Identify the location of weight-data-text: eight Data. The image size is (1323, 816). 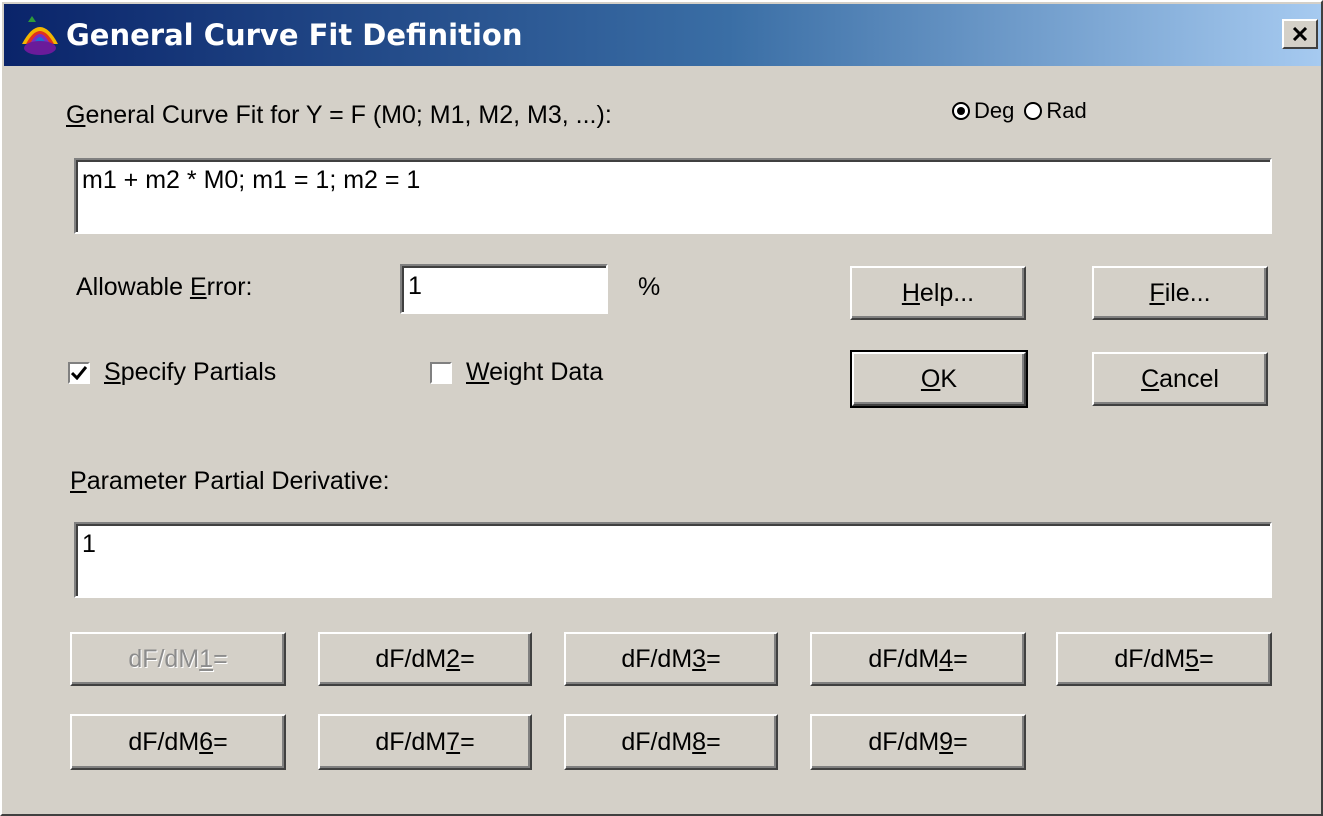
(546, 372).